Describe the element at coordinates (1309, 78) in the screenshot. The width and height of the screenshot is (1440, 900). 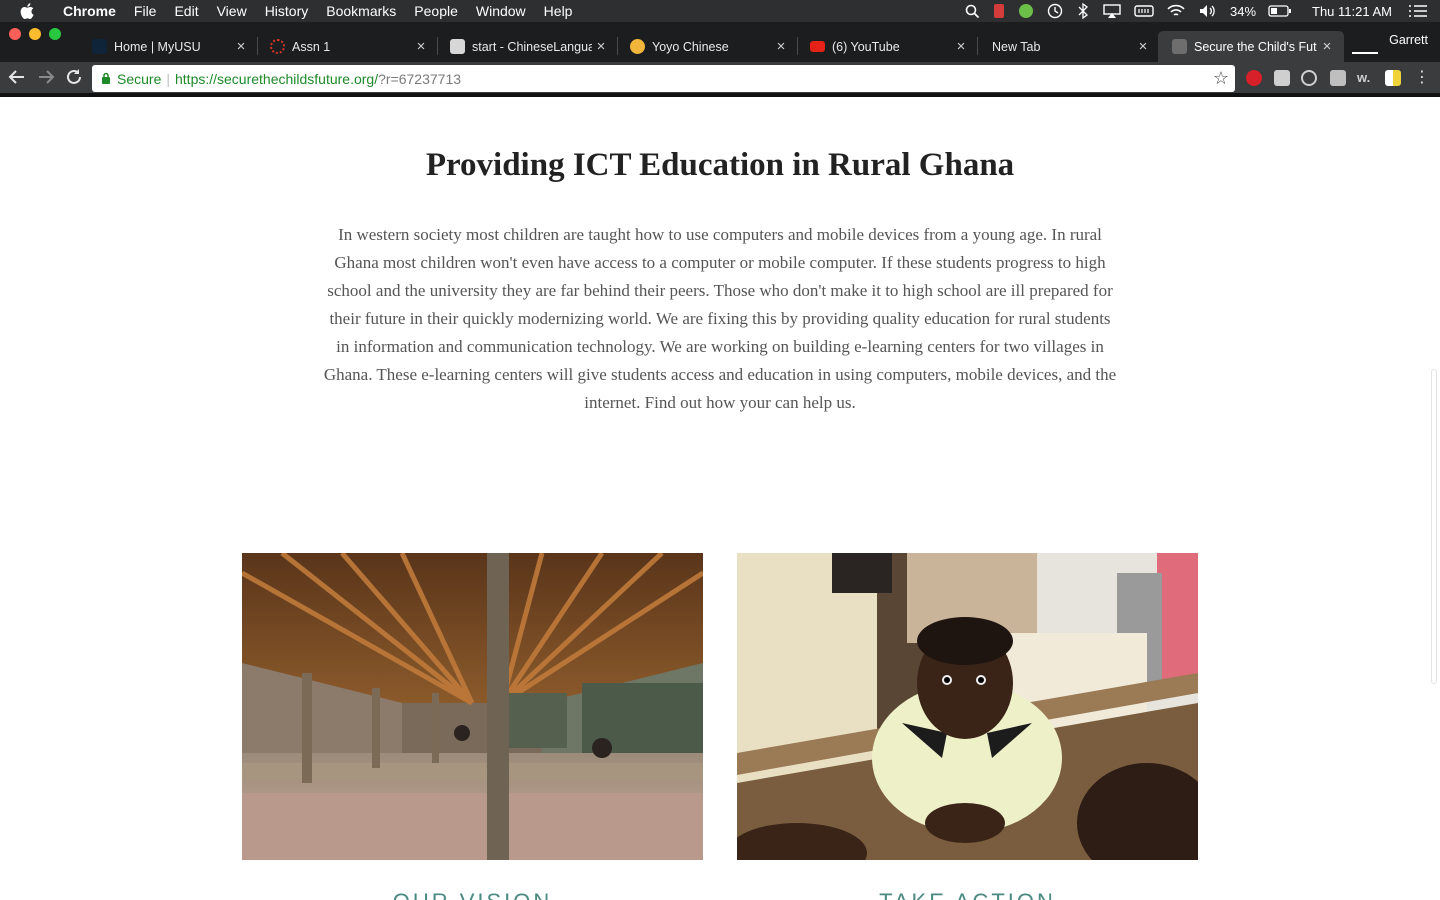
I see `magnifier-extension-icon` at that location.